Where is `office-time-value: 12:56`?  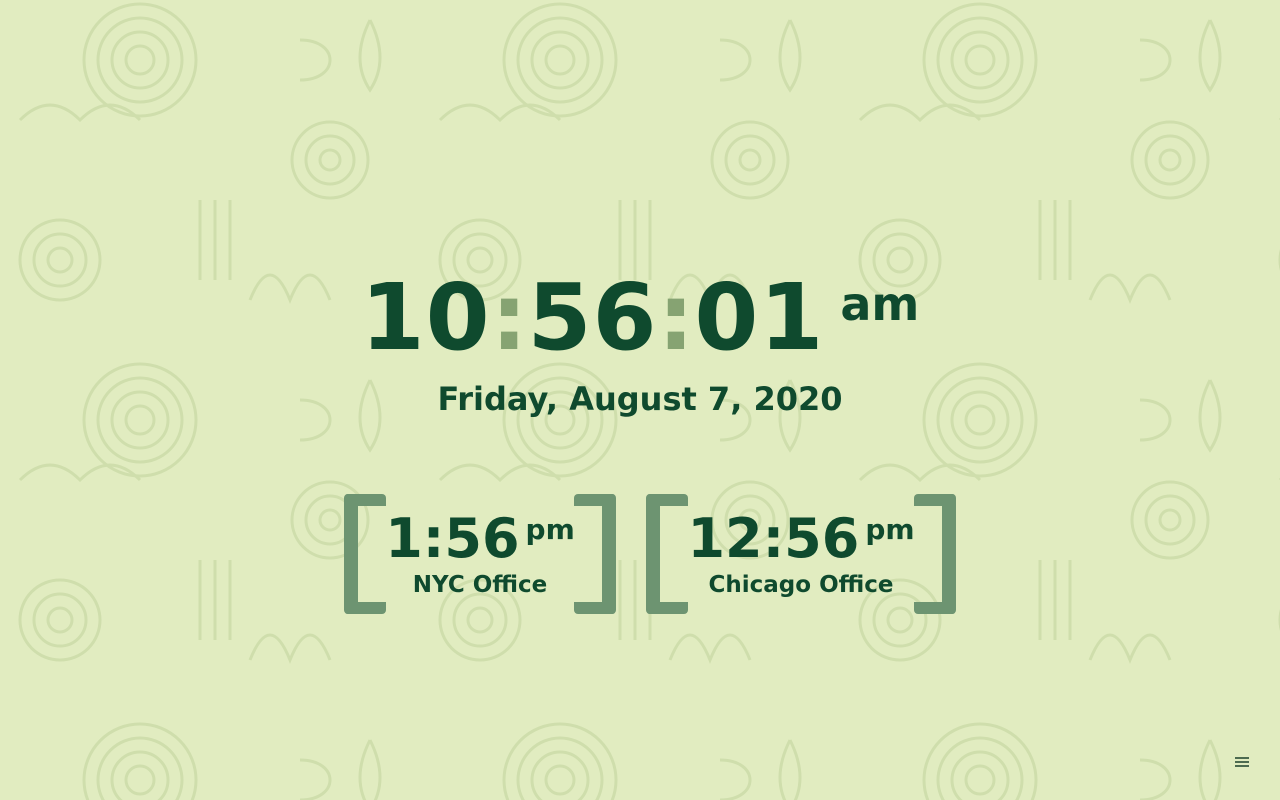 office-time-value: 12:56 is located at coordinates (773, 538).